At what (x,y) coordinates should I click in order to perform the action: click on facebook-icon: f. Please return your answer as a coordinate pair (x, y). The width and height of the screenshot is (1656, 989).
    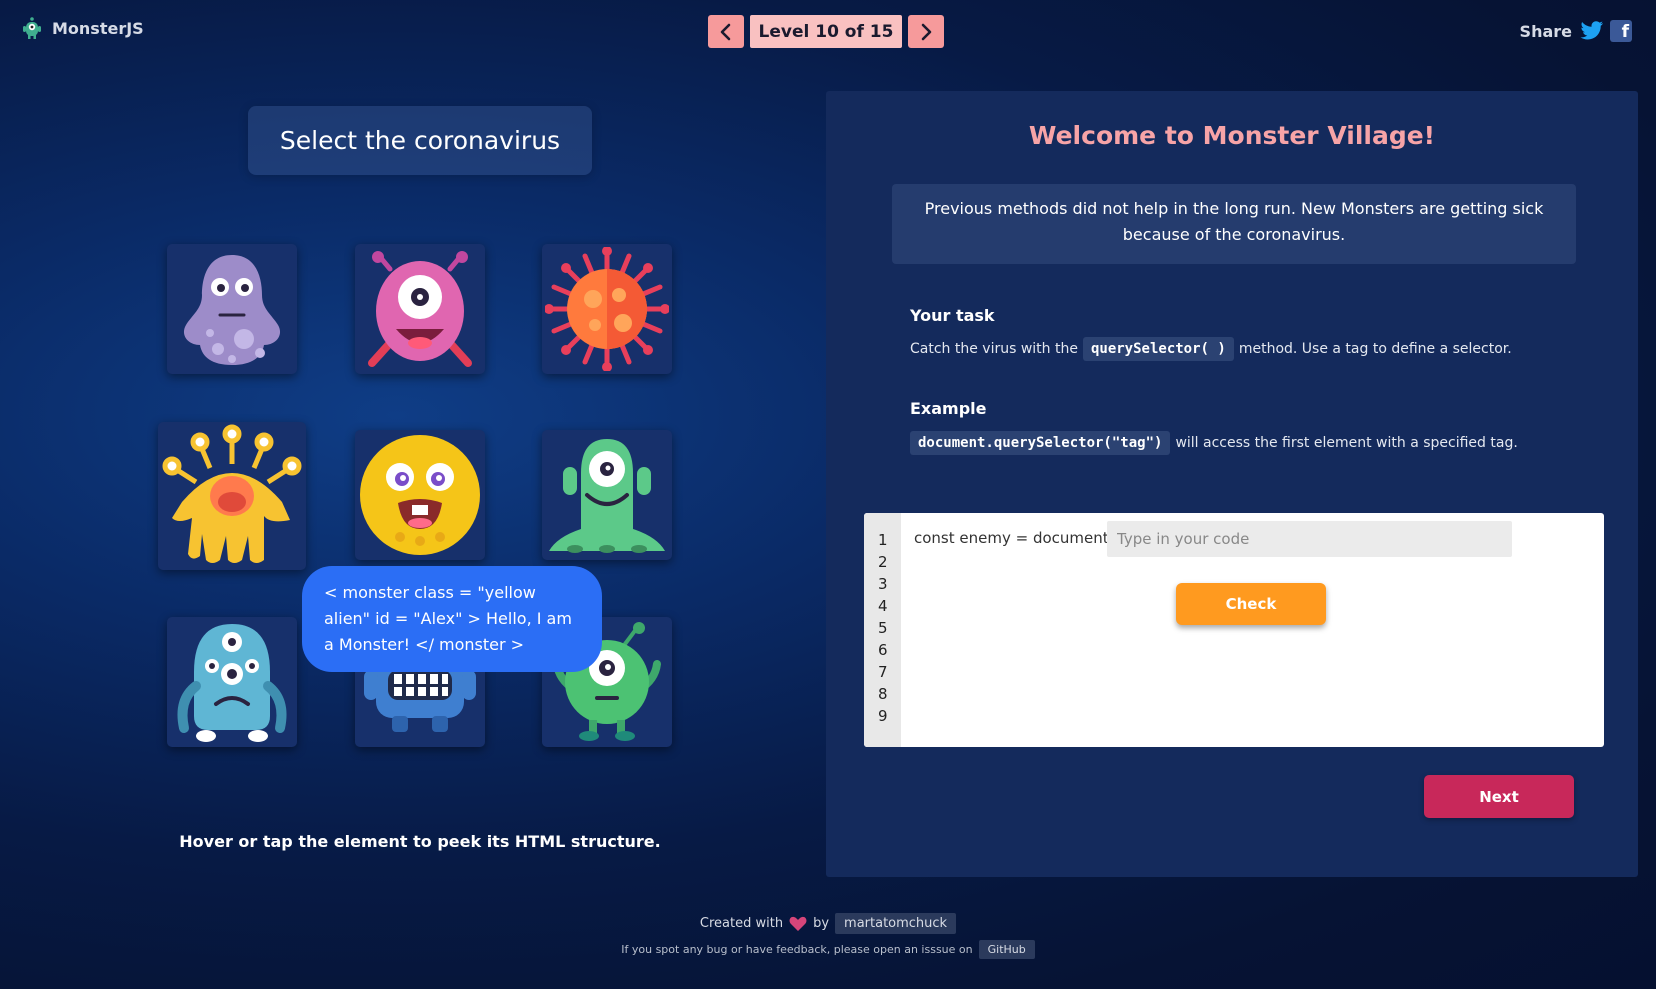
    Looking at the image, I should click on (1621, 31).